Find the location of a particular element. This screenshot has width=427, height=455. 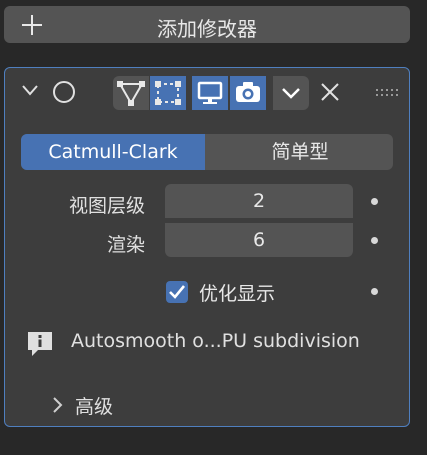

cage-vertices-icon is located at coordinates (168, 93).